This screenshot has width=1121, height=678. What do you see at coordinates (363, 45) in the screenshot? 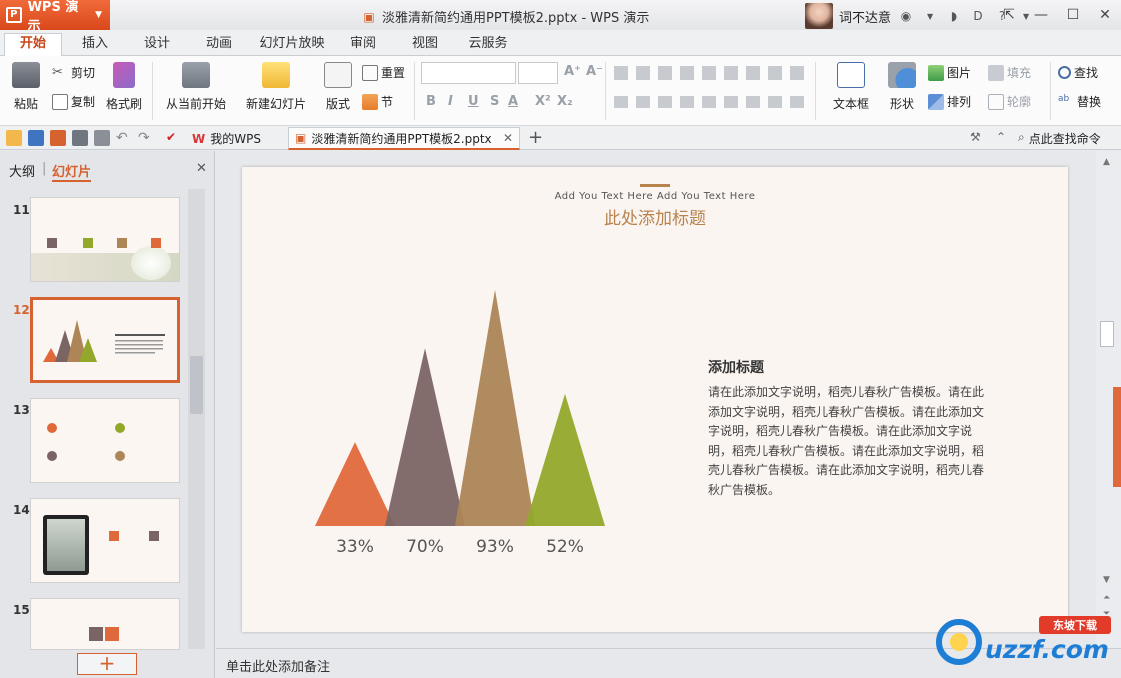
I see `tab-review: 审阅` at bounding box center [363, 45].